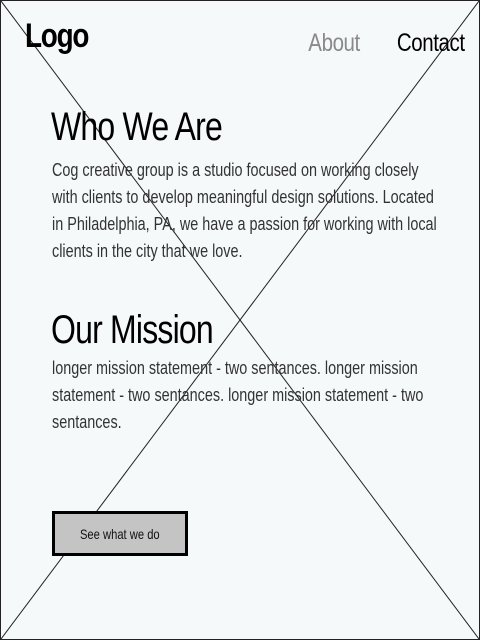  What do you see at coordinates (381, 43) in the screenshot?
I see `main-nav: About Contact` at bounding box center [381, 43].